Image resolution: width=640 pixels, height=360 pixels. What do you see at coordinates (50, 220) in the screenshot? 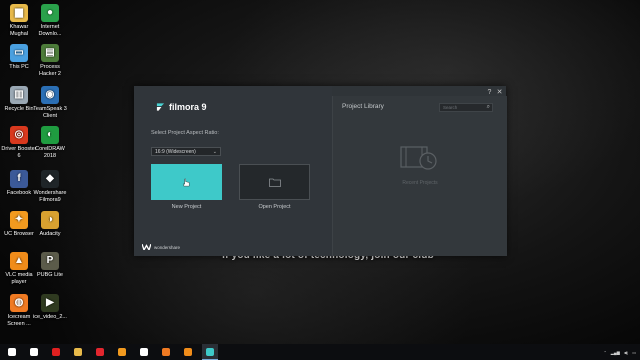
I see `audacity-icon: ◑` at bounding box center [50, 220].